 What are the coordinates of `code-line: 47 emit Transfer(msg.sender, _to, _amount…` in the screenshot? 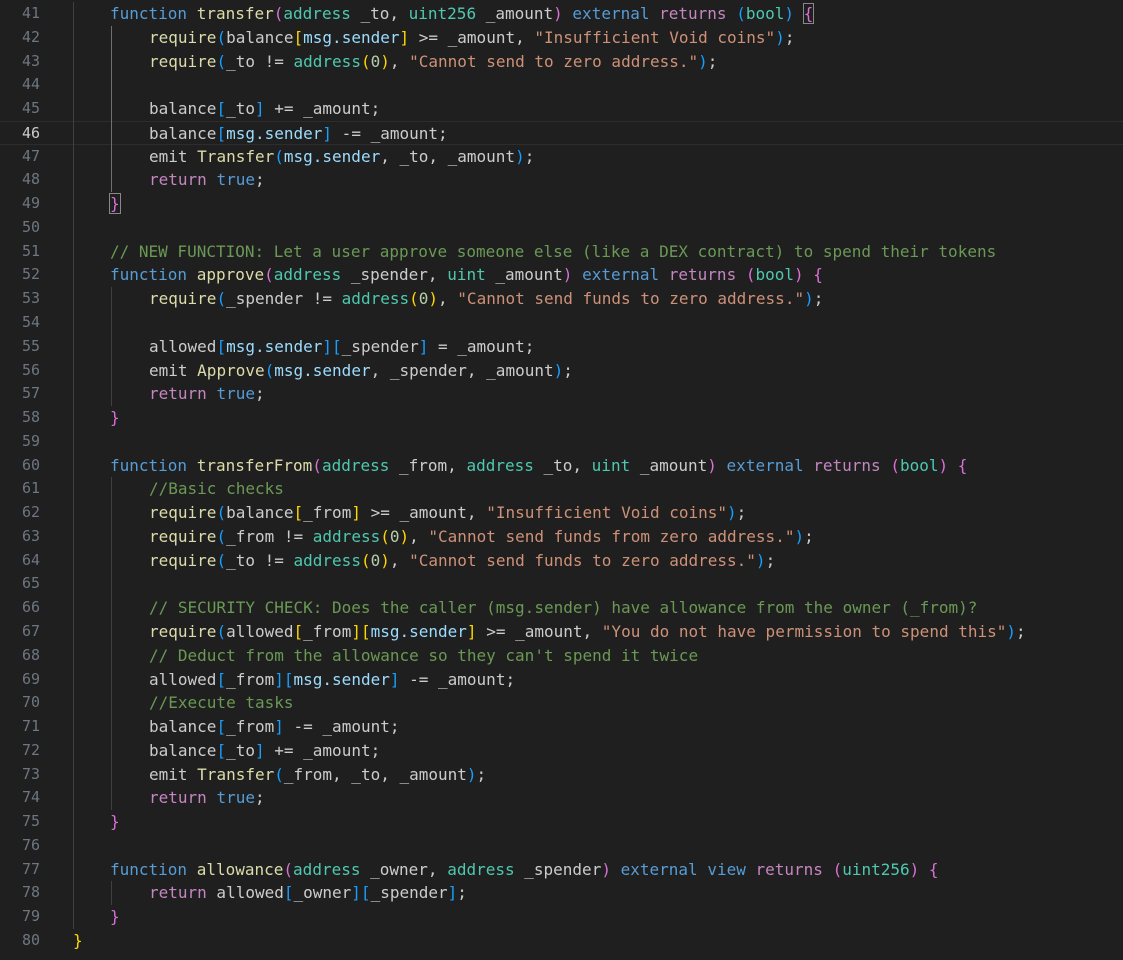 It's located at (561, 157).